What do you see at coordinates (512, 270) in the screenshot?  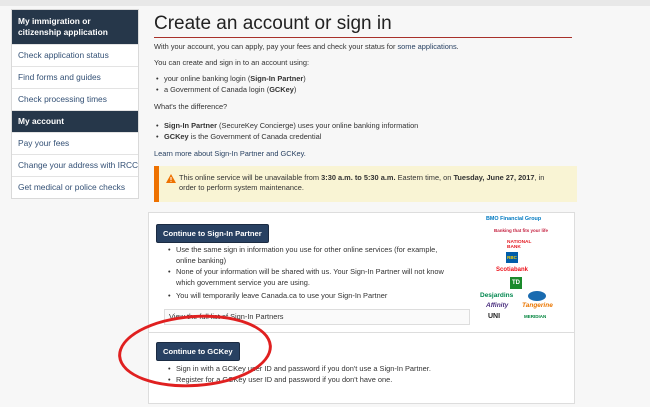 I see `scotiabank-logo: Scotiabank` at bounding box center [512, 270].